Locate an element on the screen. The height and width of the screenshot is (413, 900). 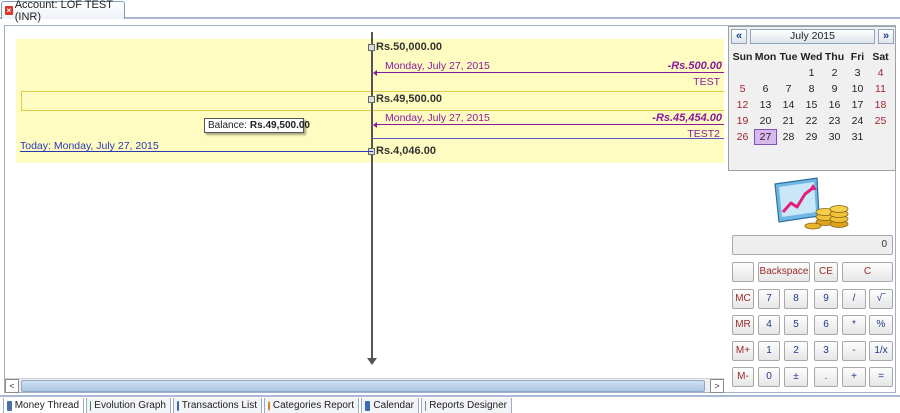
calendar-day: 17 is located at coordinates (857, 105).